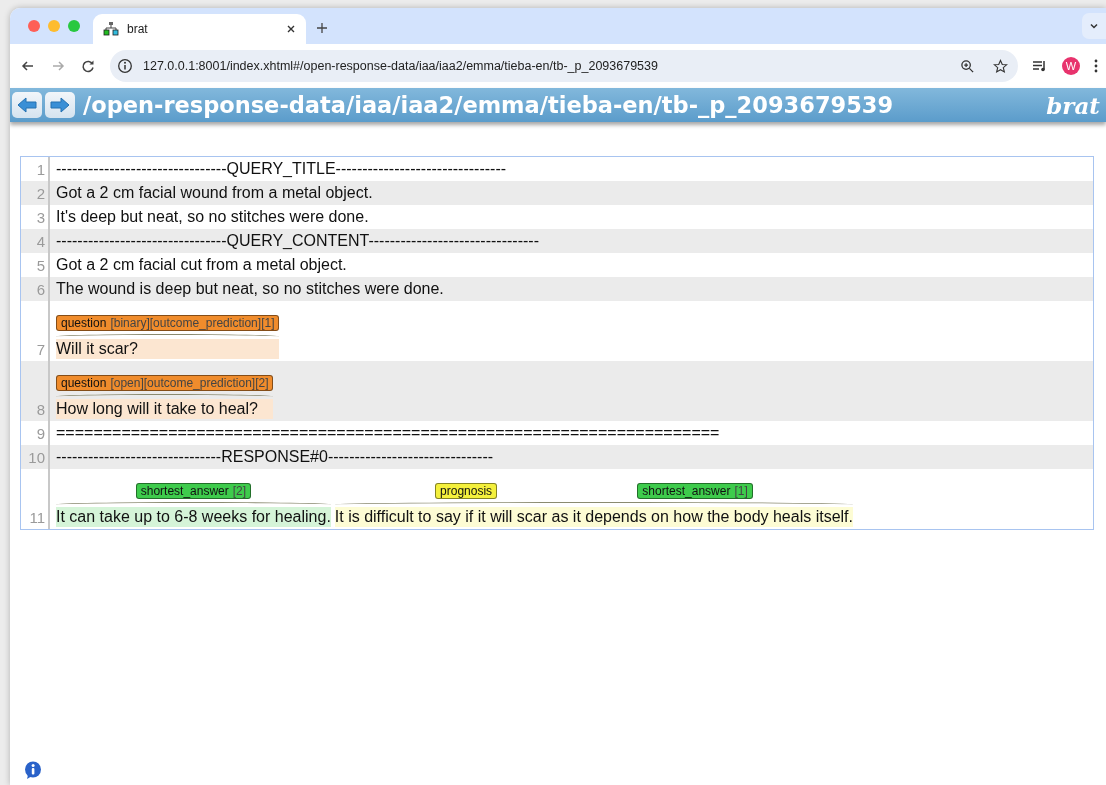 This screenshot has height=785, width=1106. I want to click on url-text: 127.0.0.1:8001/index.xhtml#/open-response-data/iaa/iaa2/emma/tieba-en/tb-_p_2093679539, so click(400, 66).